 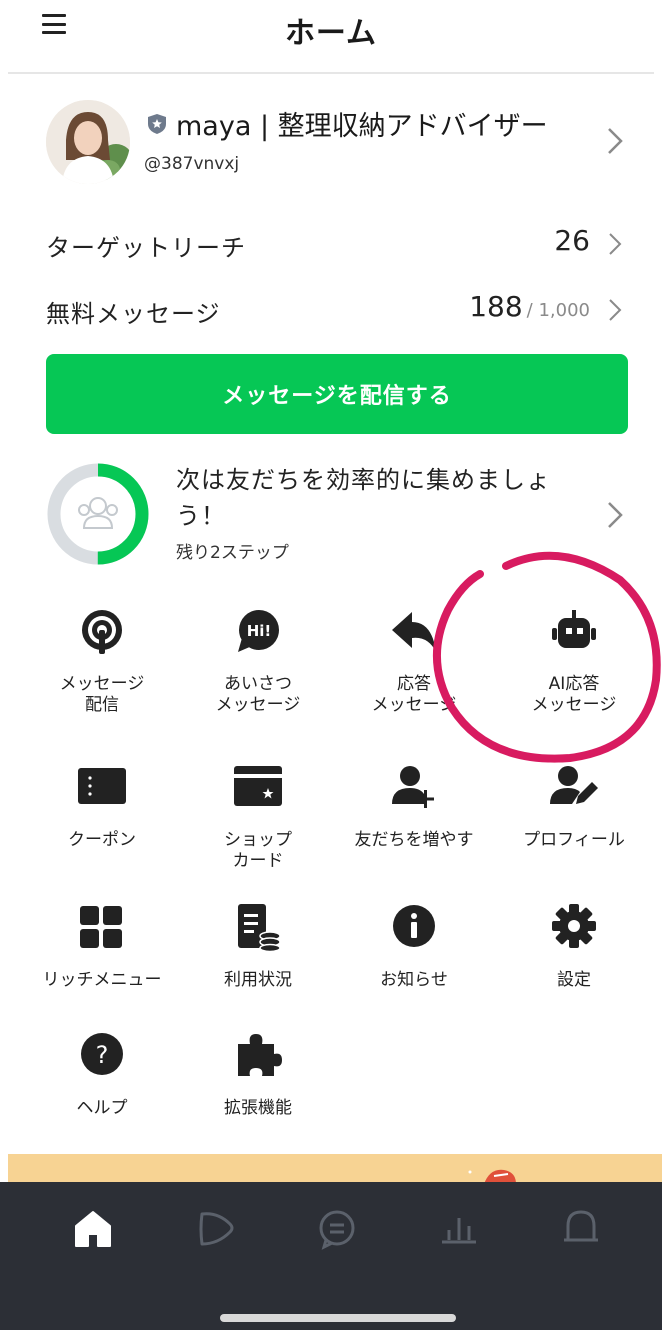 What do you see at coordinates (258, 980) in the screenshot?
I see `menu-item-label: 利用状況` at bounding box center [258, 980].